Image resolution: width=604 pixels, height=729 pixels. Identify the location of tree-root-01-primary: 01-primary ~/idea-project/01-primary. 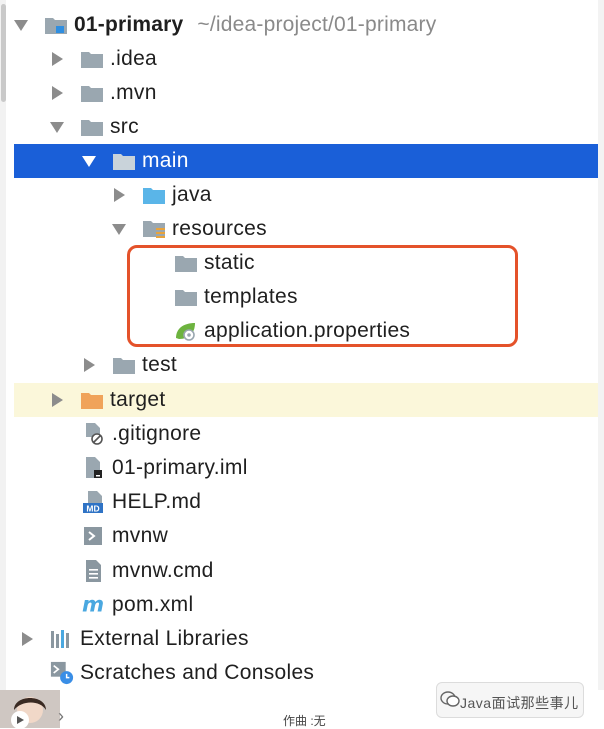
(306, 25).